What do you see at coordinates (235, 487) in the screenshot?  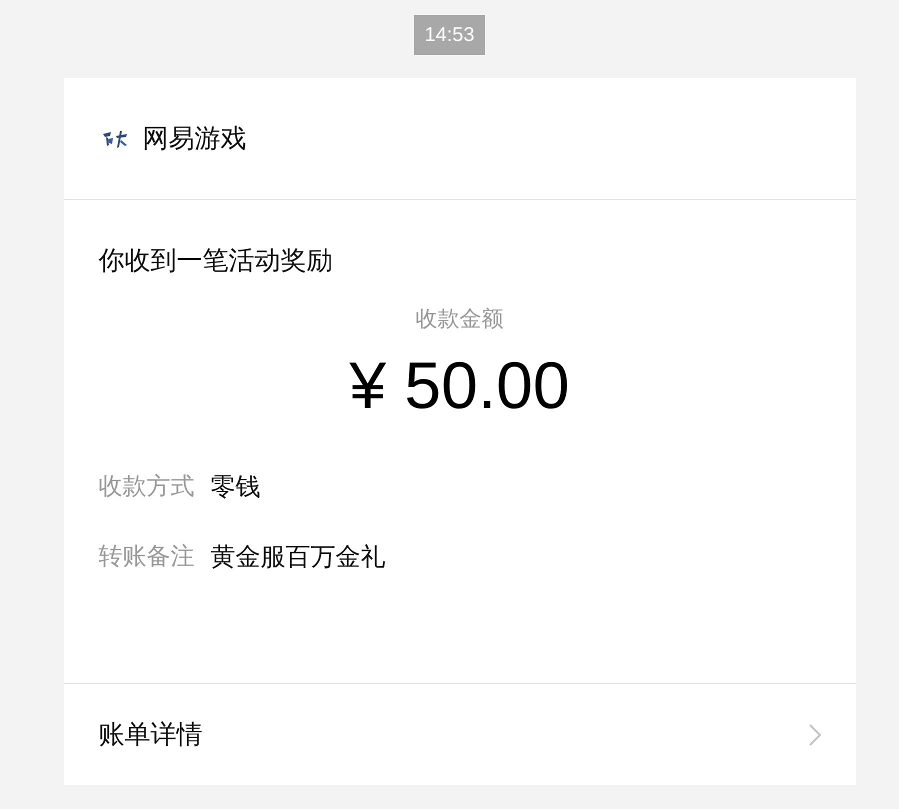 I see `field-value: 零钱` at bounding box center [235, 487].